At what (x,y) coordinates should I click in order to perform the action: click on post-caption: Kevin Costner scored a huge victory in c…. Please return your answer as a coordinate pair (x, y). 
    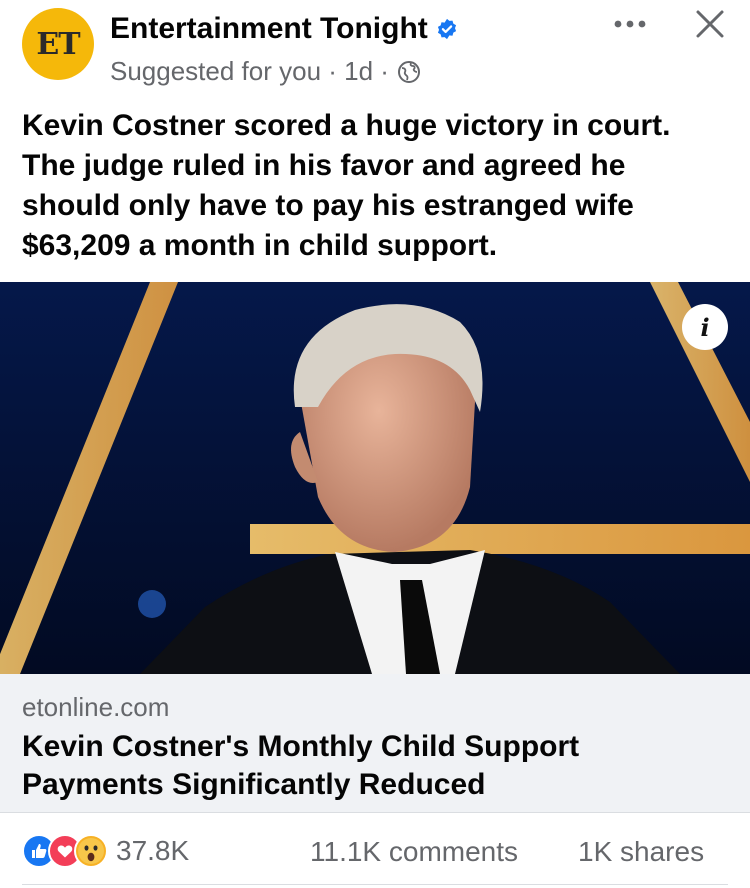
    Looking at the image, I should click on (346, 185).